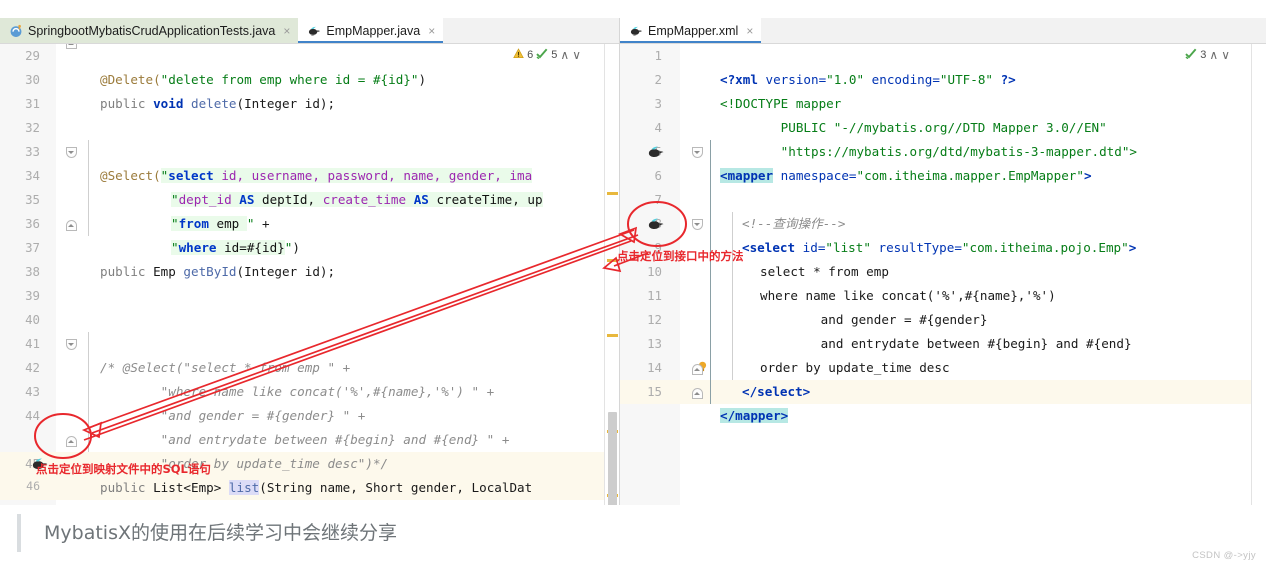  What do you see at coordinates (373, 30) in the screenshot?
I see `tab-label: EmpMapper.java` at bounding box center [373, 30].